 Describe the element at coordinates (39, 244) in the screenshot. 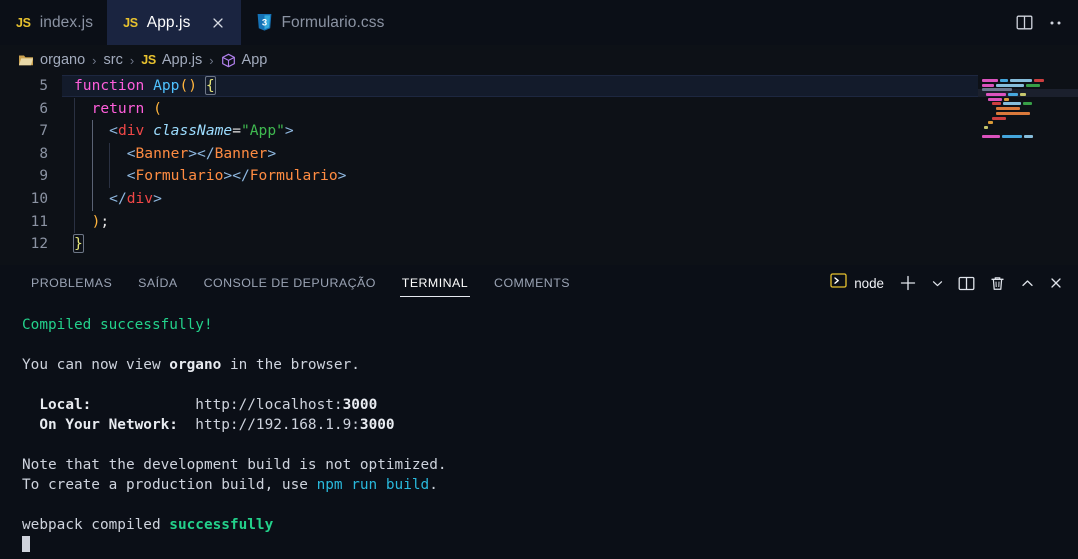

I see `line-number: 12` at that location.